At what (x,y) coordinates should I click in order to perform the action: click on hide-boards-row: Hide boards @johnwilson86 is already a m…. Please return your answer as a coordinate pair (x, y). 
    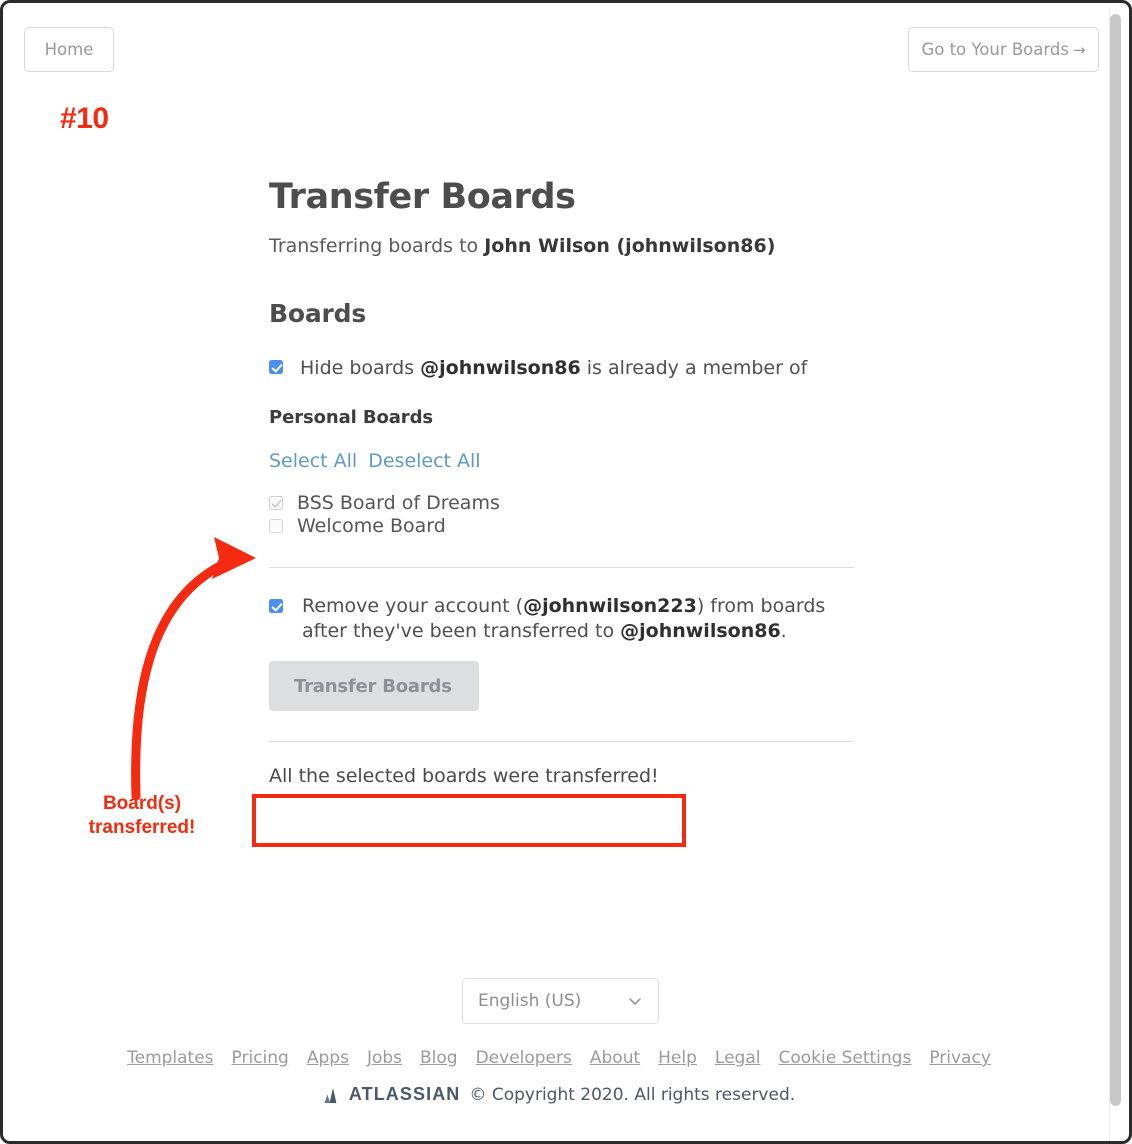
    Looking at the image, I should click on (569, 368).